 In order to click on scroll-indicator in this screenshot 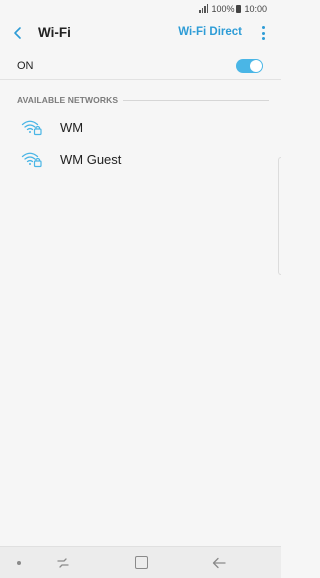, I will do `click(279, 216)`.